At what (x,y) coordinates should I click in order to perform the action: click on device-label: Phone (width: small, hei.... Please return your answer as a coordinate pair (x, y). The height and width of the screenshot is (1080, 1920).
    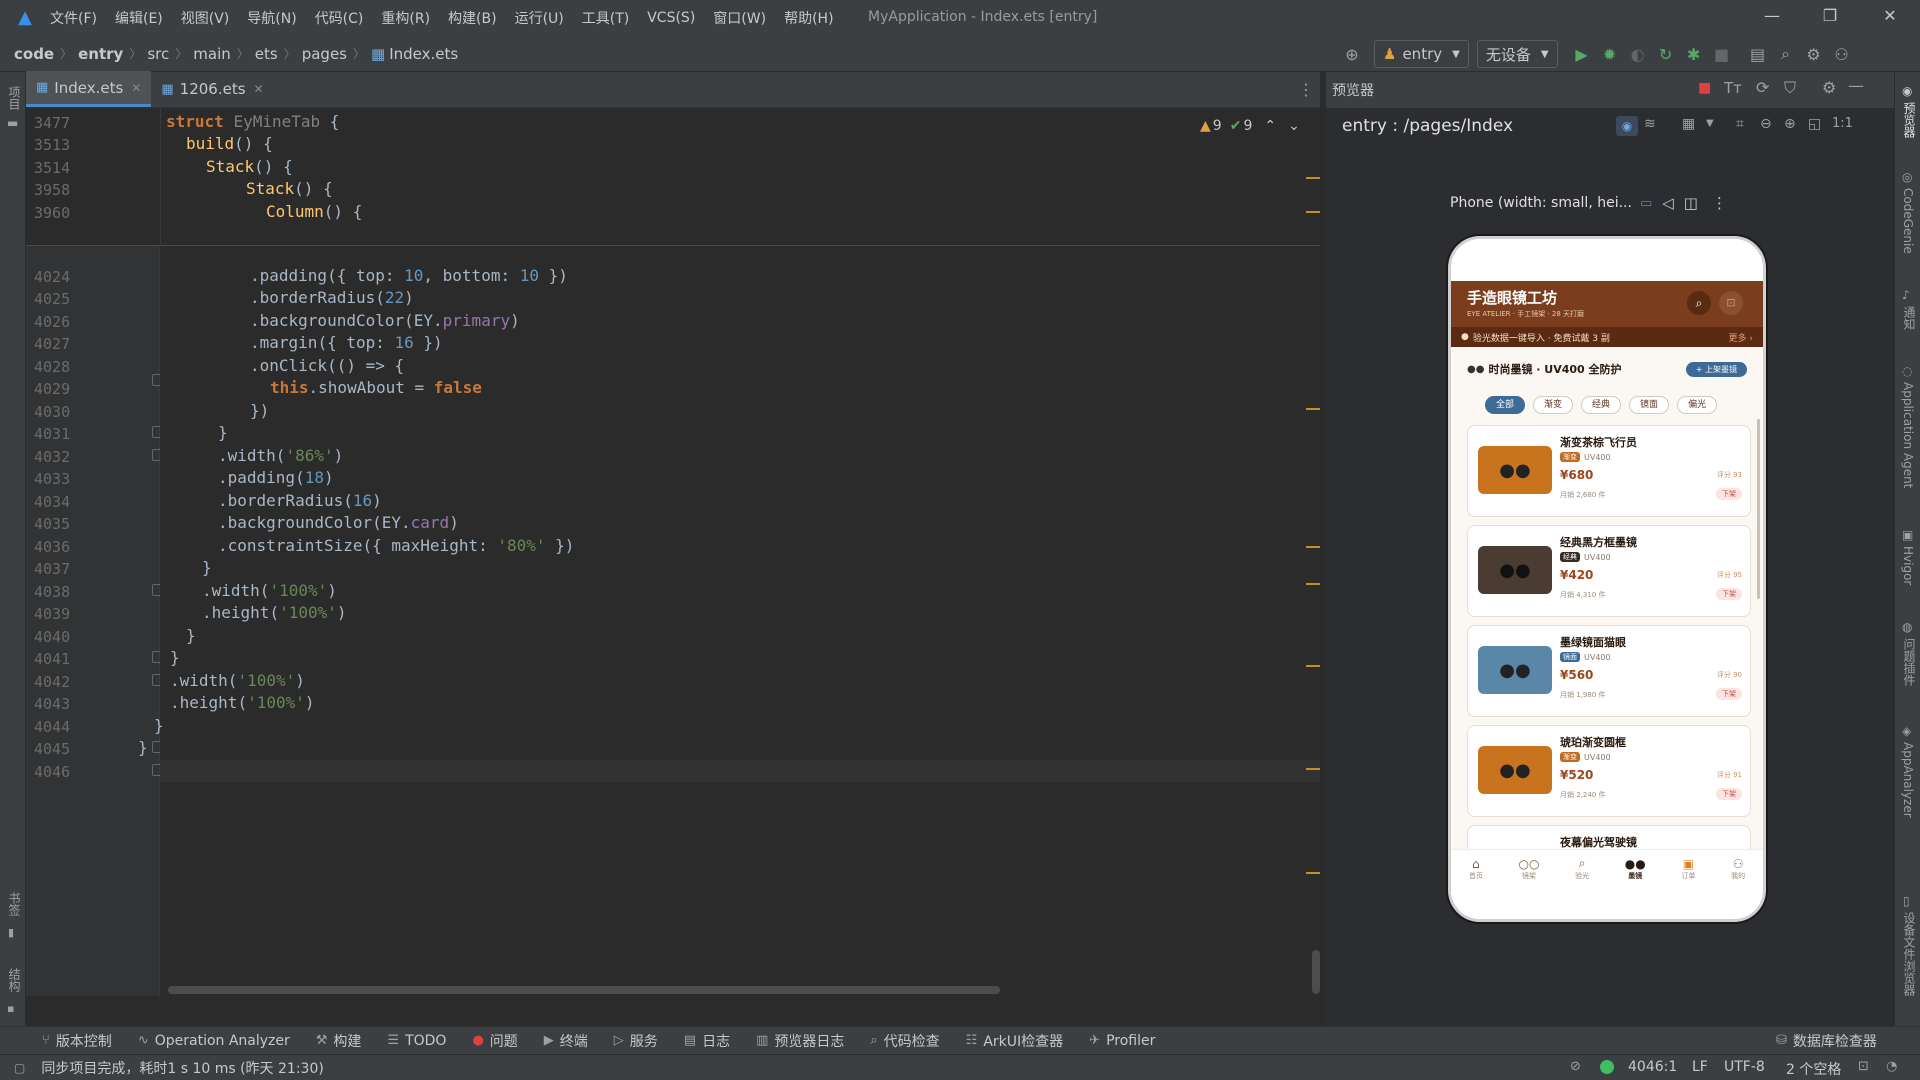
    Looking at the image, I should click on (1541, 203).